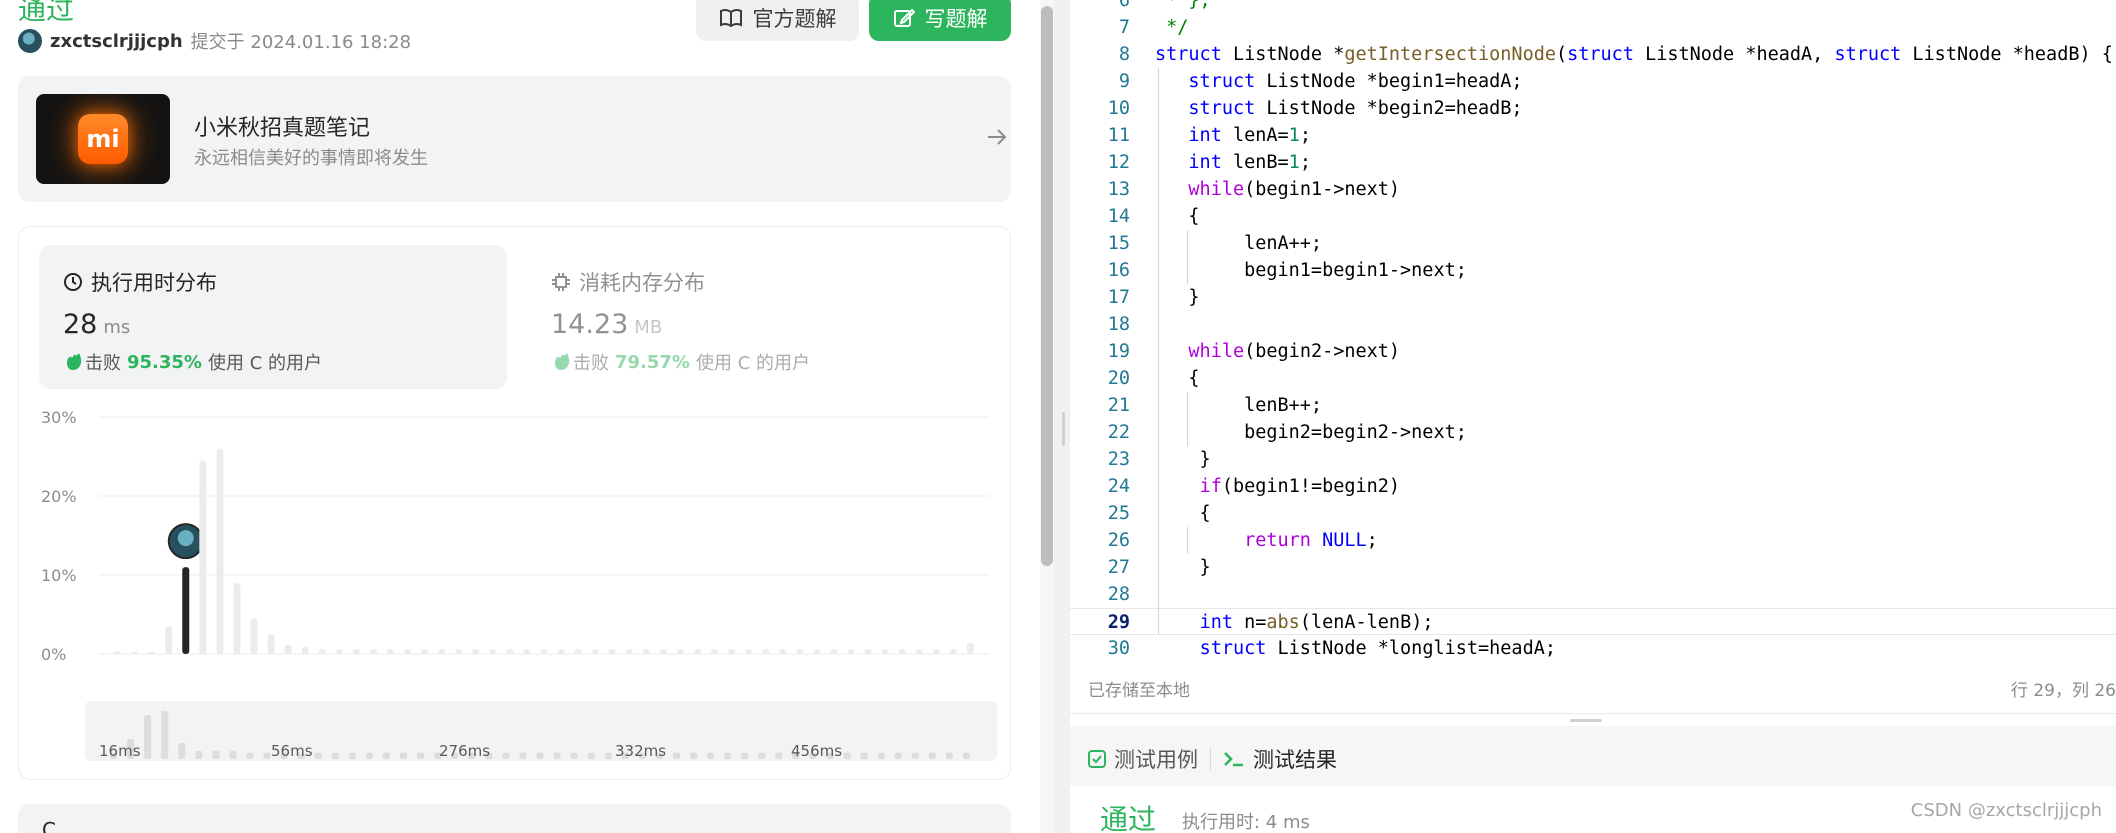  I want to click on code-line: 17 }, so click(1593, 297).